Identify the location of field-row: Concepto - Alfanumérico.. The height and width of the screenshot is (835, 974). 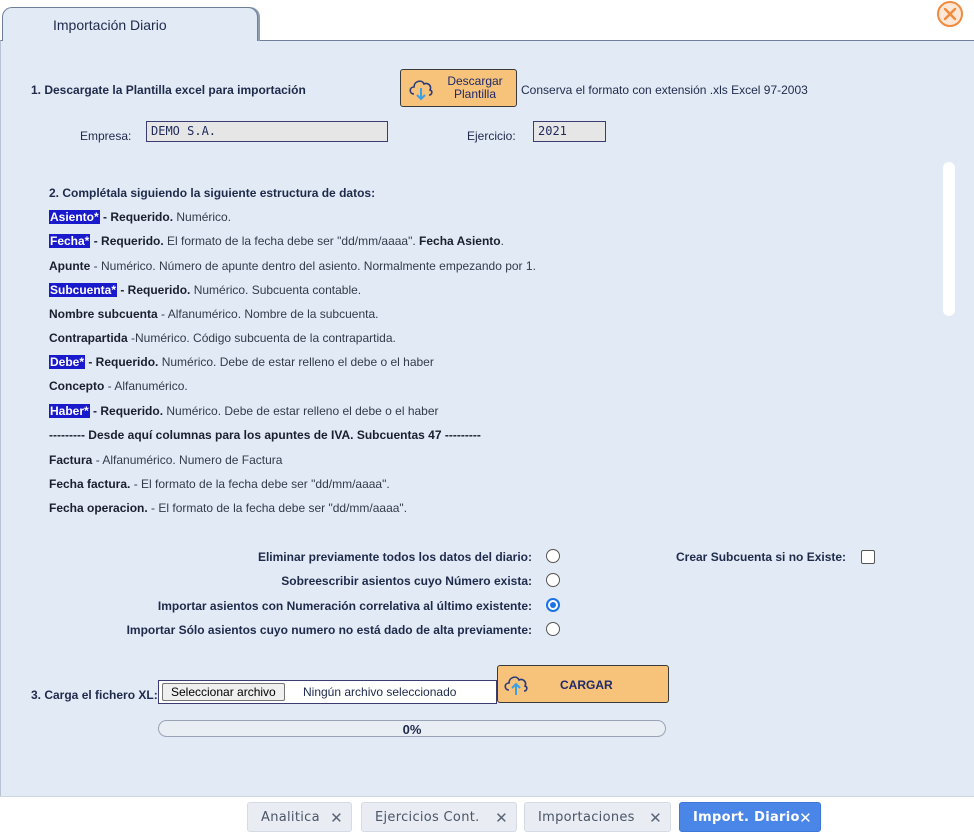
(118, 386).